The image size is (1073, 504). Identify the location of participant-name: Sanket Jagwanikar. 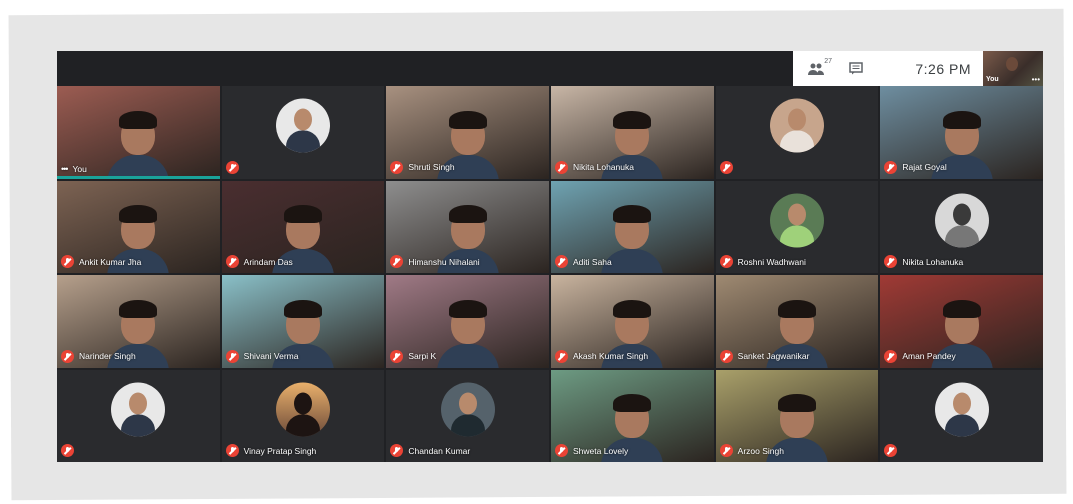
(773, 356).